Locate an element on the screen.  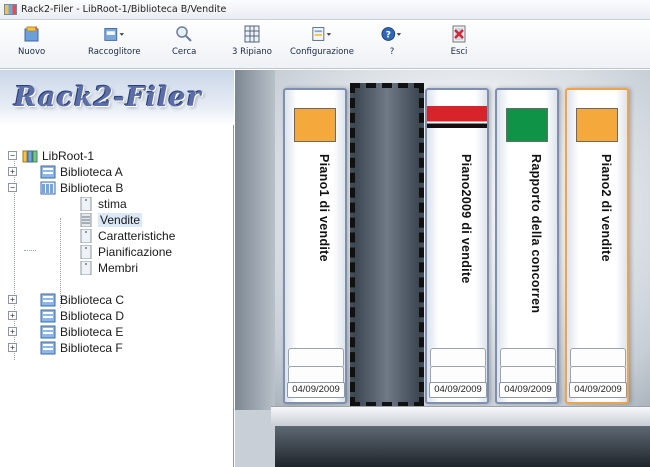
tree-label-biblioteca-d: Biblioteca D is located at coordinates (92, 316).